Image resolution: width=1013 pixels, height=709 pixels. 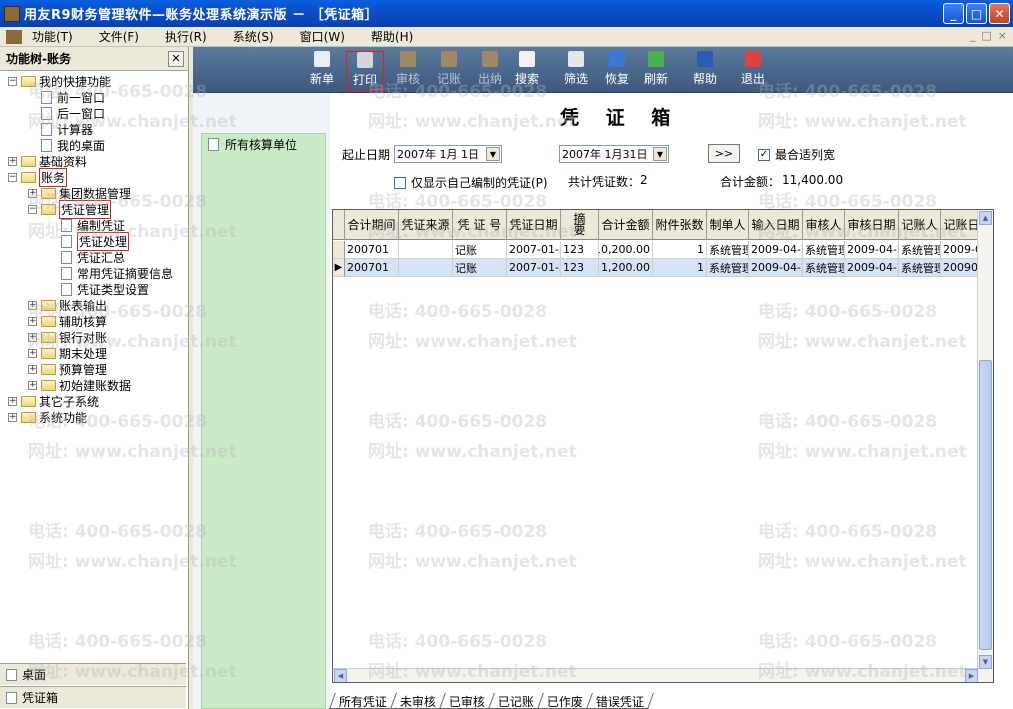 I want to click on query-button: >>, so click(x=724, y=153).